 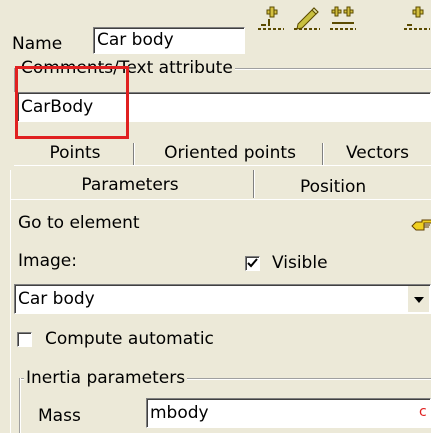 I want to click on go-to-element-label: Go to element, so click(x=79, y=223).